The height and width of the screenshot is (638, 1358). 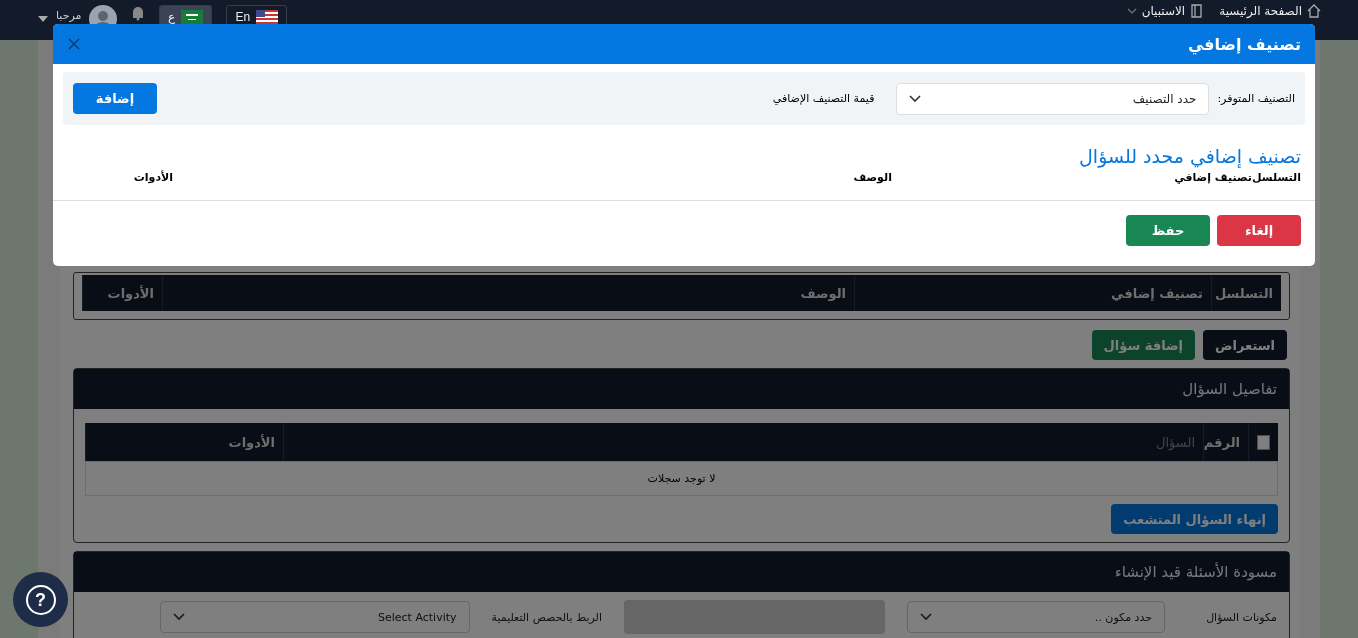 What do you see at coordinates (1053, 98) in the screenshot?
I see `select-field: حدد التصنيف` at bounding box center [1053, 98].